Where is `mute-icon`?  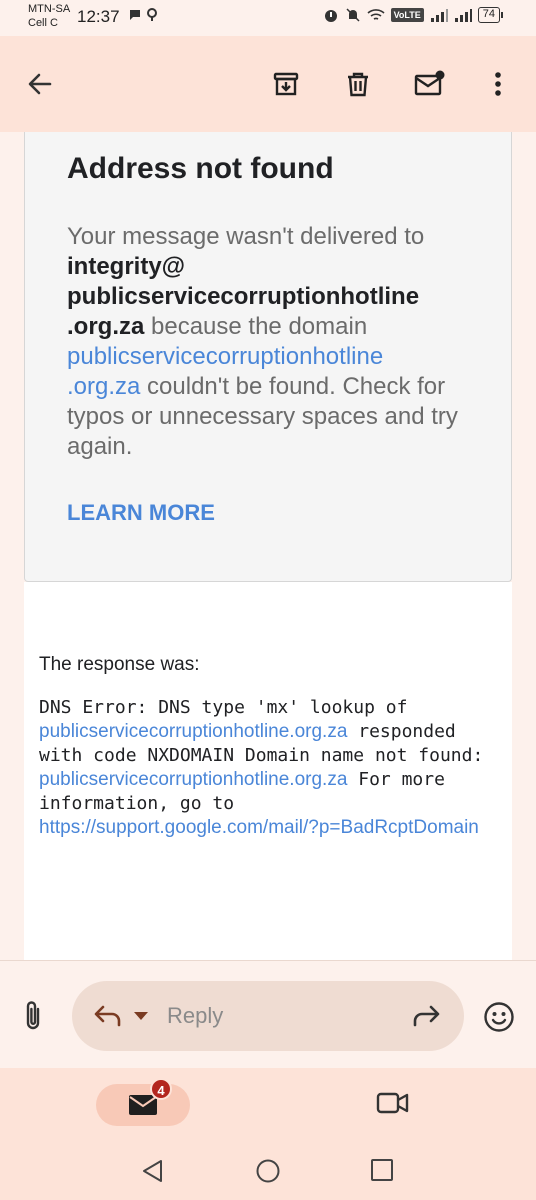 mute-icon is located at coordinates (353, 15).